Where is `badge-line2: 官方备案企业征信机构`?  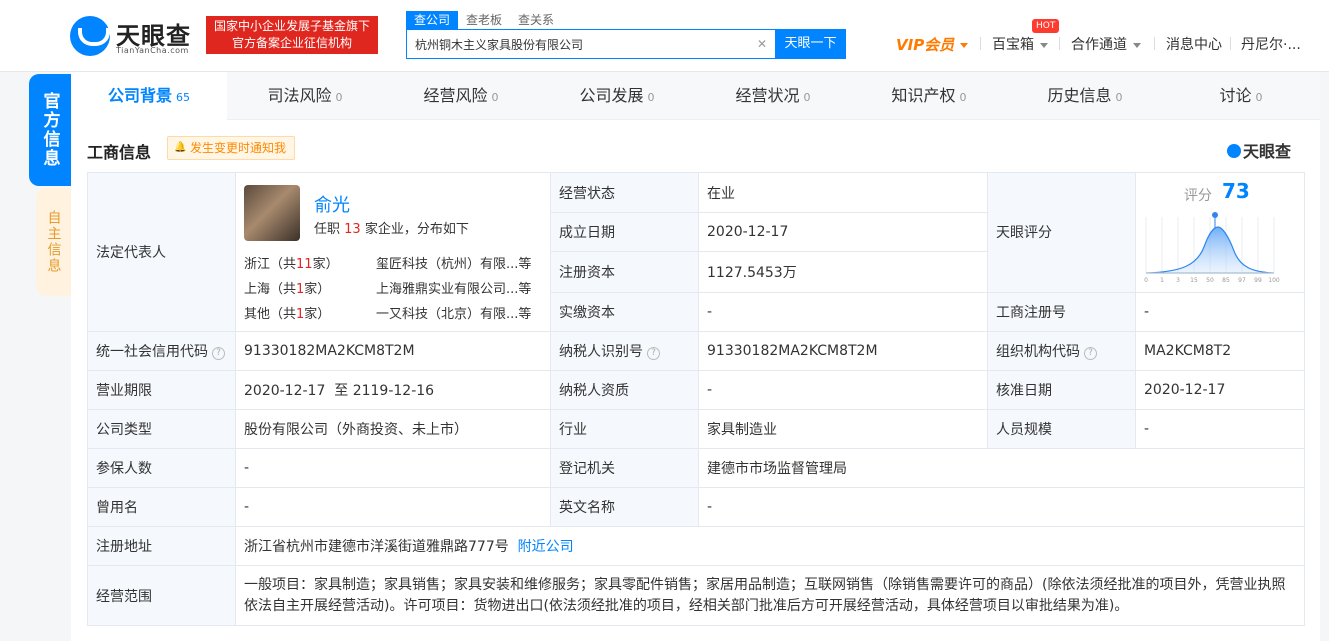
badge-line2: 官方备案企业征信机构 is located at coordinates (291, 43).